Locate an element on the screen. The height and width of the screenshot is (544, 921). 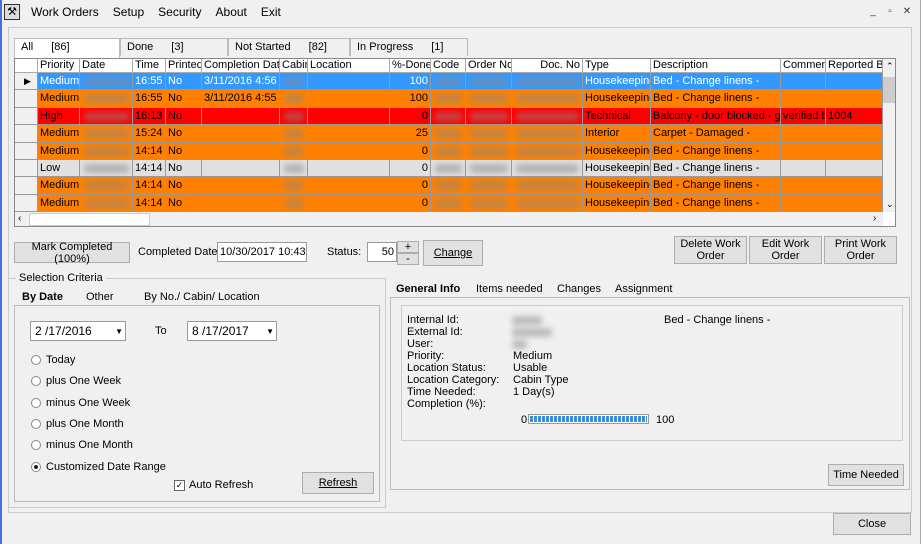
table-cell: 1004 is located at coordinates (854, 116).